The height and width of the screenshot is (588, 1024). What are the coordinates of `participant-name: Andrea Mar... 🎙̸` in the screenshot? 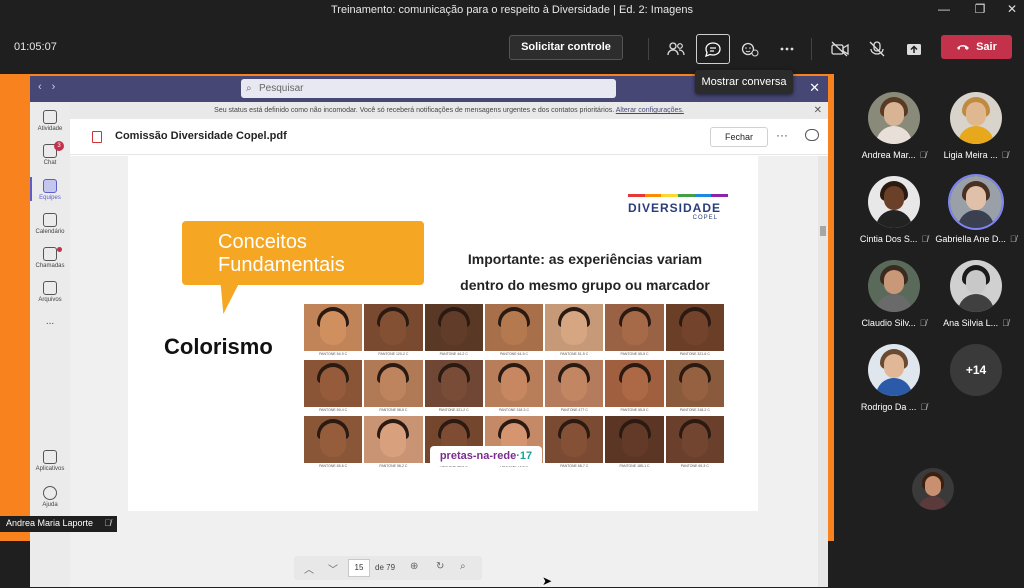 It's located at (894, 155).